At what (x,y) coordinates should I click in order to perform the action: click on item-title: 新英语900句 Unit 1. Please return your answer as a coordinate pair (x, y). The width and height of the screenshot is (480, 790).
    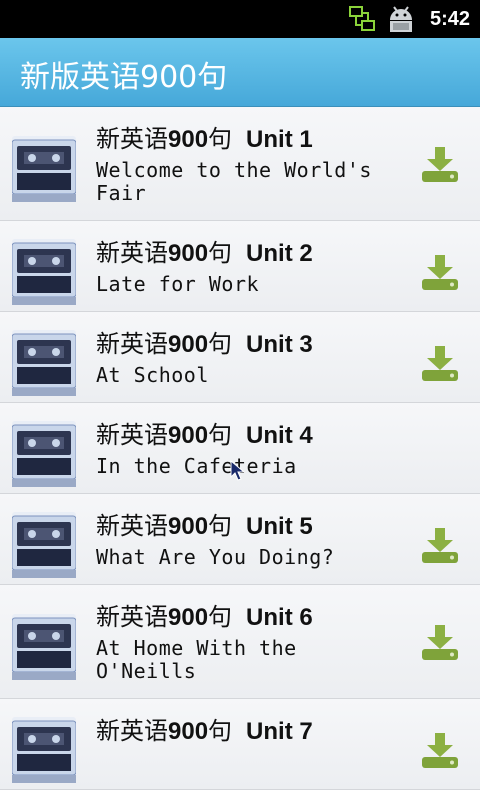
    Looking at the image, I should click on (204, 136).